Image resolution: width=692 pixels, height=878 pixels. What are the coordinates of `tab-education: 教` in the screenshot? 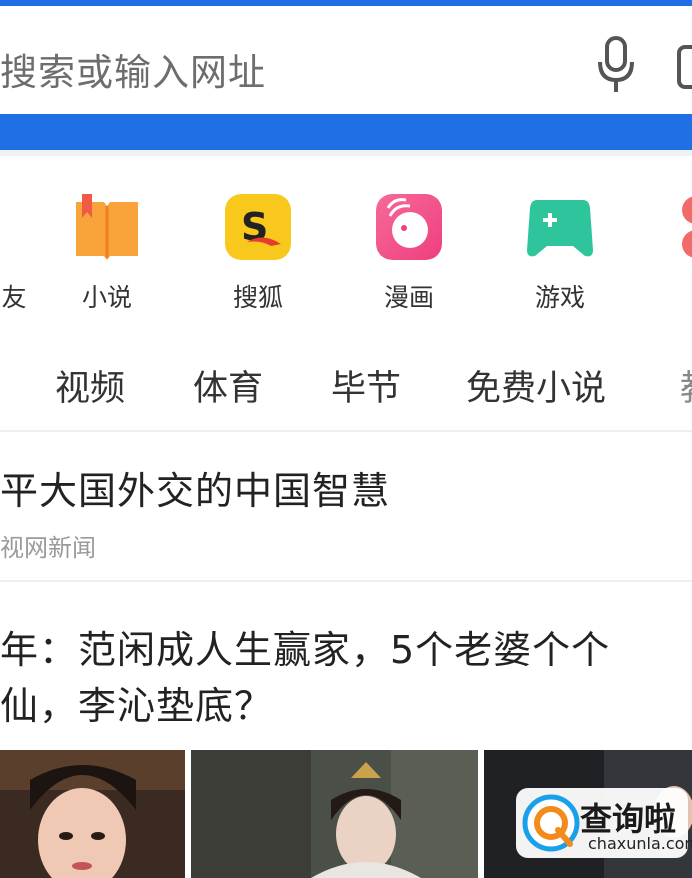 It's located at (686, 385).